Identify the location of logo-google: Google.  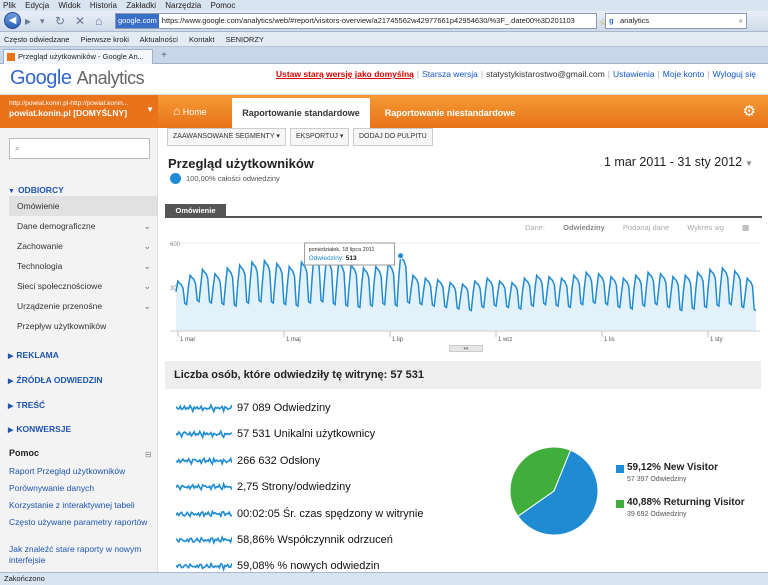
(41, 78).